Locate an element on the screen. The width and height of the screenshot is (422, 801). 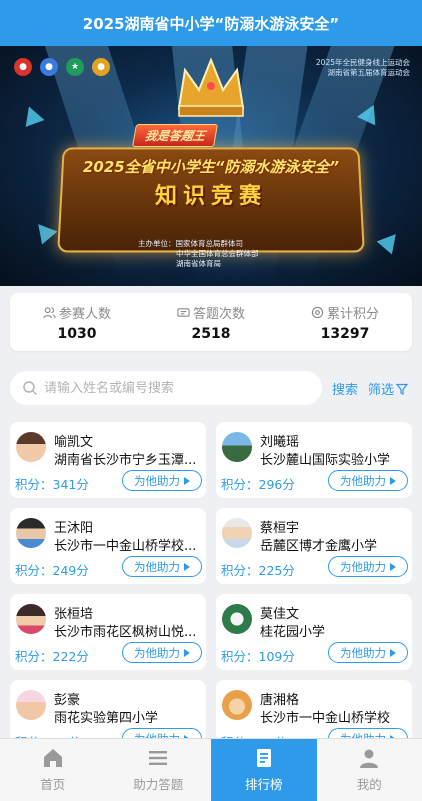
bottom-tab-bar: 首页 助力答题 排行榜 我的 is located at coordinates (211, 769).